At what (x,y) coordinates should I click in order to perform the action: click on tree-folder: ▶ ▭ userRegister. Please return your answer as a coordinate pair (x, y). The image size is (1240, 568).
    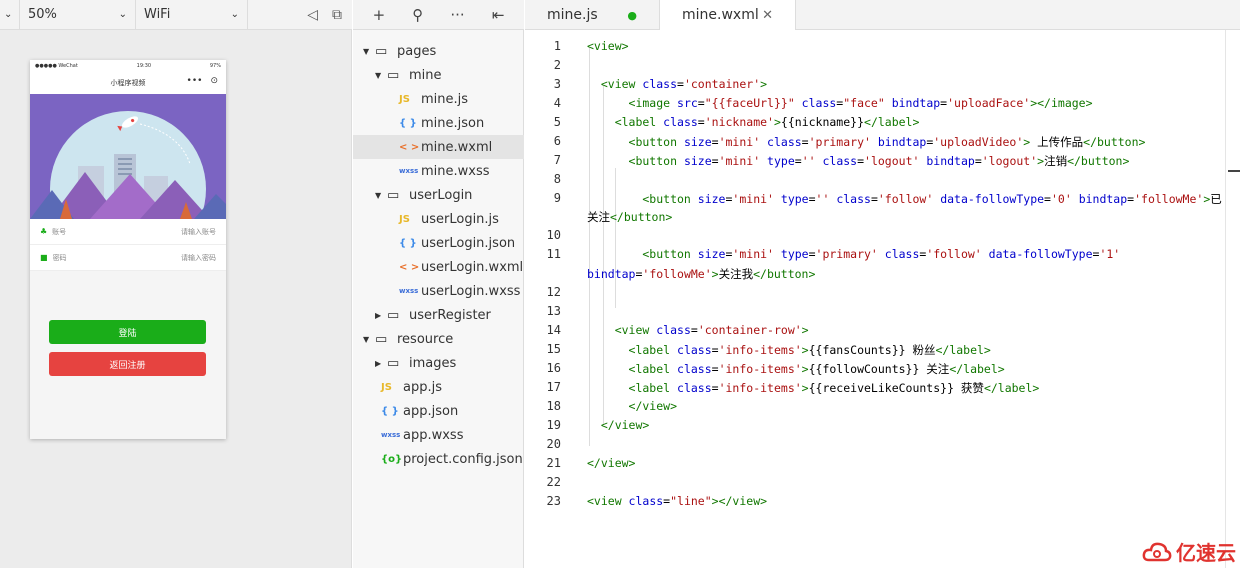
    Looking at the image, I should click on (438, 315).